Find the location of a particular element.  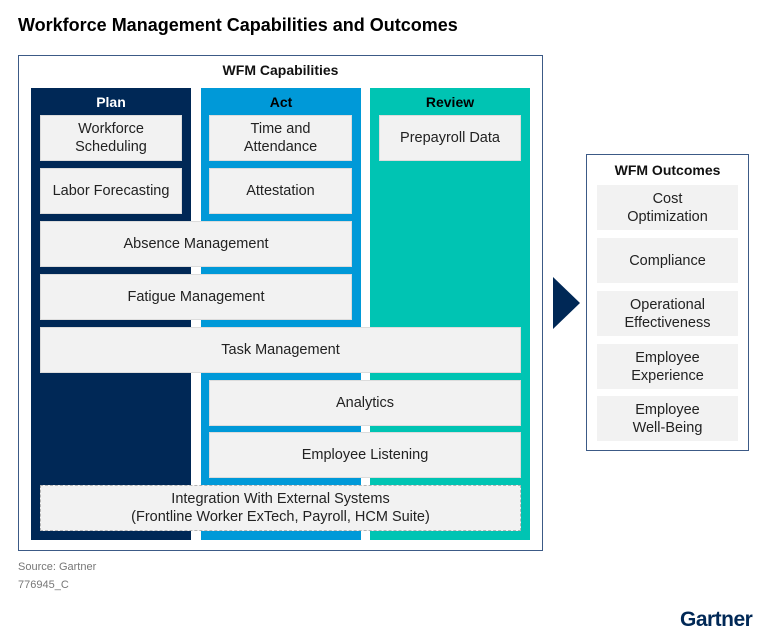

capabilities-heading: WFM Capabilities is located at coordinates (280, 70).